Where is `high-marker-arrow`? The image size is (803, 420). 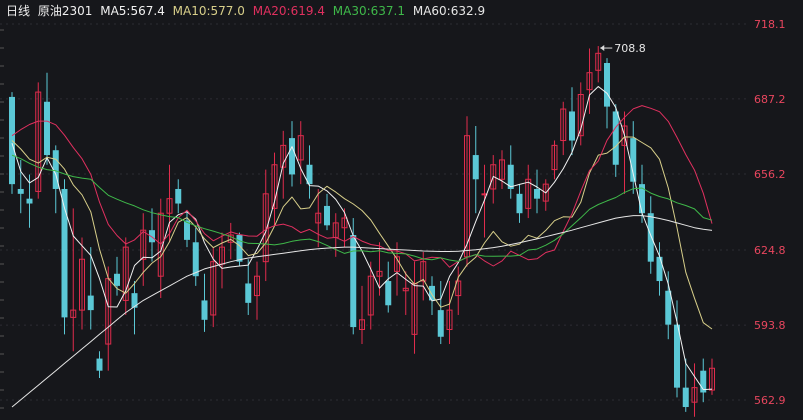 high-marker-arrow is located at coordinates (602, 48).